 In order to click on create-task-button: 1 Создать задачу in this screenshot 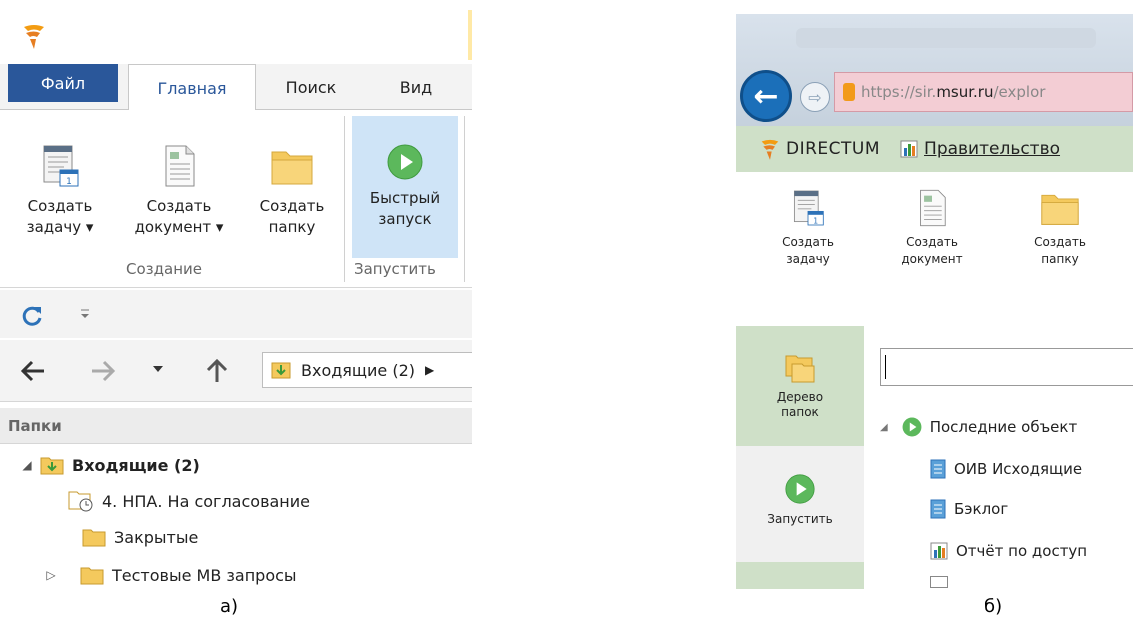, I will do `click(808, 228)`.